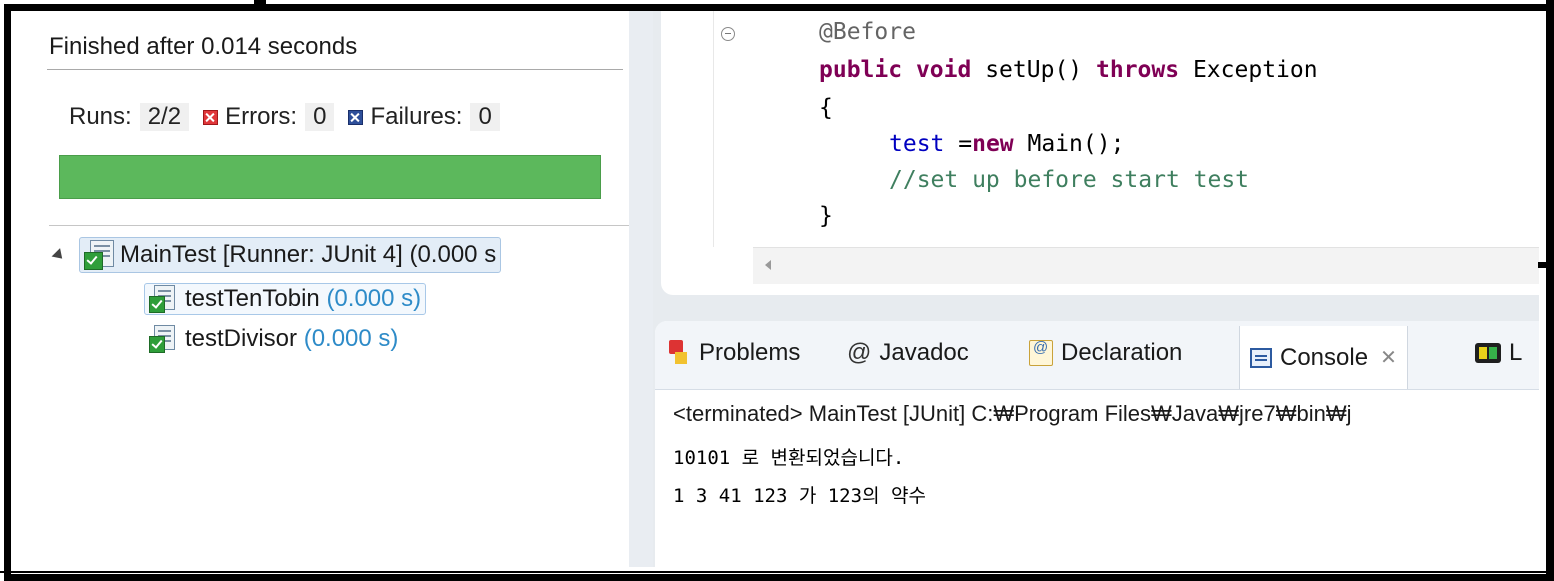 The image size is (1554, 581). Describe the element at coordinates (777, 572) in the screenshot. I see `frame-baseline` at that location.